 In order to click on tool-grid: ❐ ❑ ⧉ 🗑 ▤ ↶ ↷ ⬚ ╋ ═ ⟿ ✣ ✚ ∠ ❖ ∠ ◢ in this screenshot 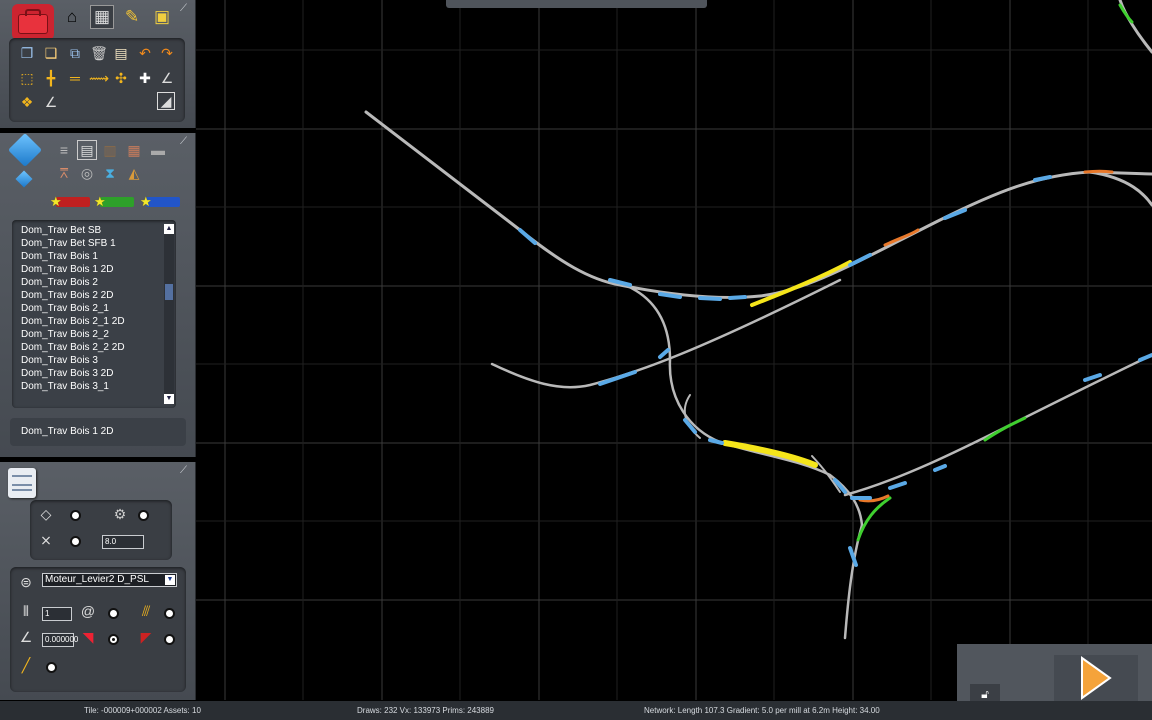, I will do `click(97, 80)`.